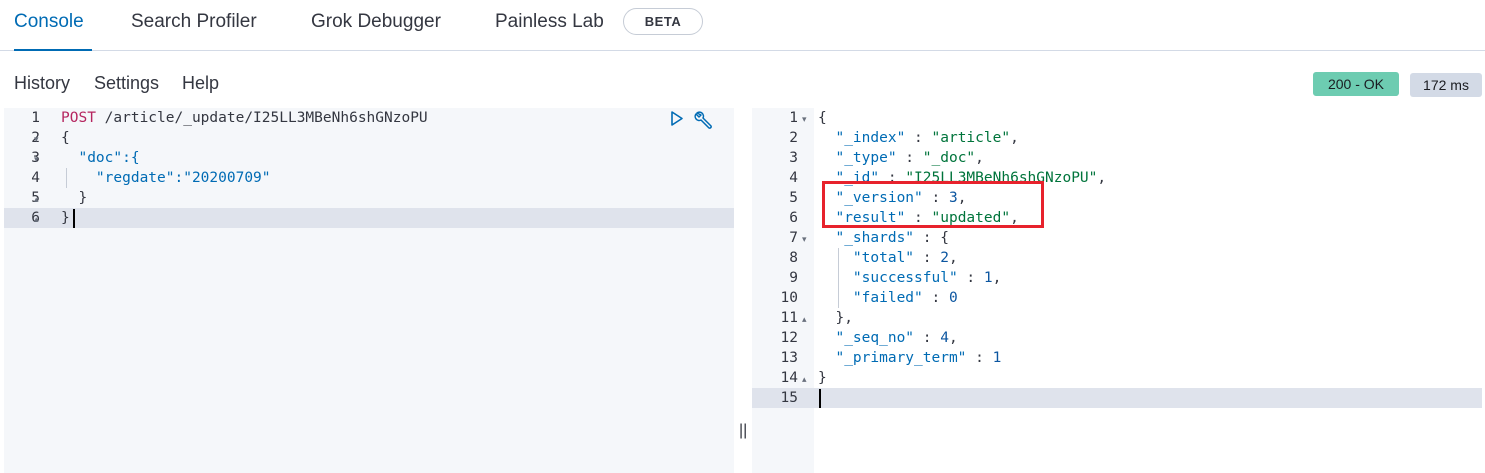  Describe the element at coordinates (743, 290) in the screenshot. I see `editor-divider` at that location.